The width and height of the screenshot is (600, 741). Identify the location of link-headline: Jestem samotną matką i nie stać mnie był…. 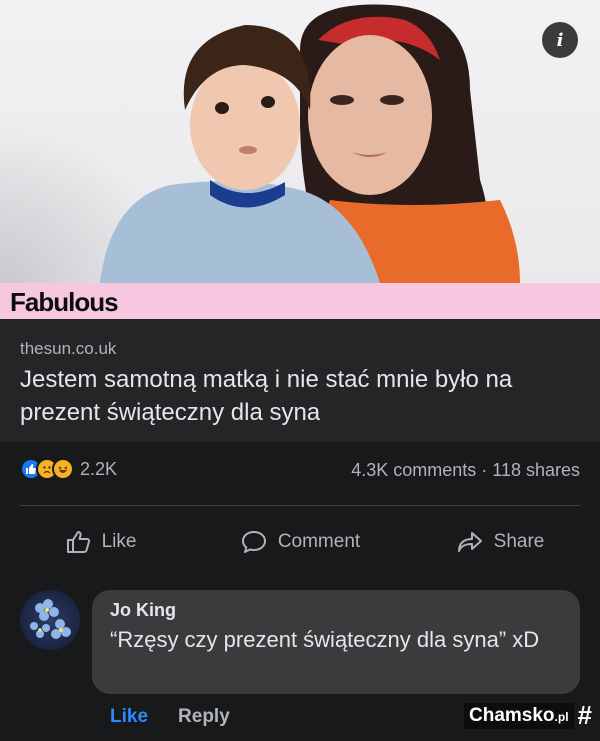
(300, 396).